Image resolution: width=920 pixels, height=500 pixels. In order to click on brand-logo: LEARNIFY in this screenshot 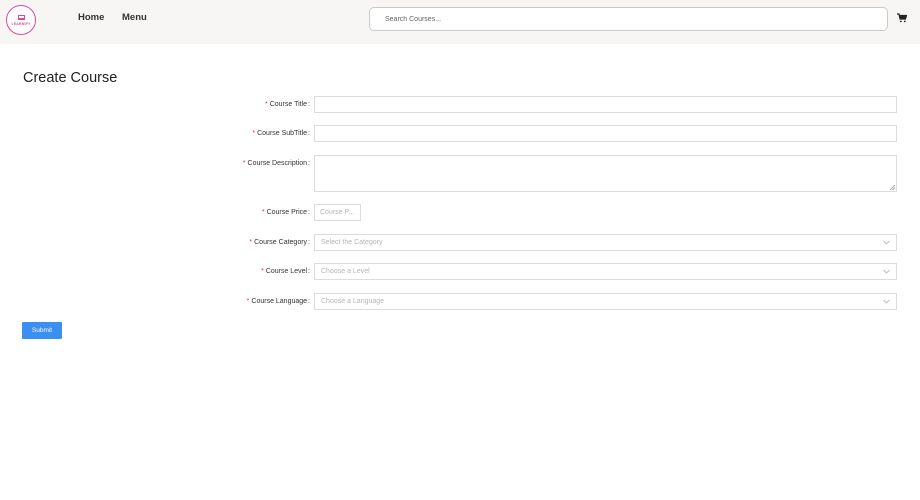, I will do `click(21, 20)`.